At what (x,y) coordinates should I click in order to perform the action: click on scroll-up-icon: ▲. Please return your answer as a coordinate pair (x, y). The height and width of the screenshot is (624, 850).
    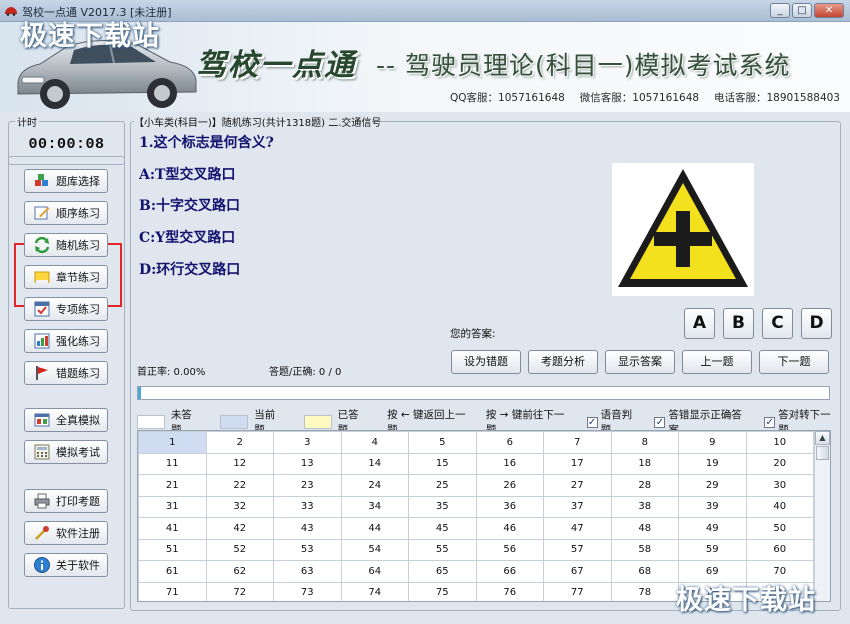
    Looking at the image, I should click on (822, 438).